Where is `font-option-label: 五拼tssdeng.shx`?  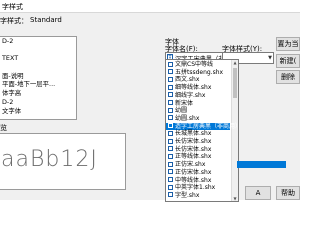
font-option-label: 五拼tssdeng.shx is located at coordinates (199, 72).